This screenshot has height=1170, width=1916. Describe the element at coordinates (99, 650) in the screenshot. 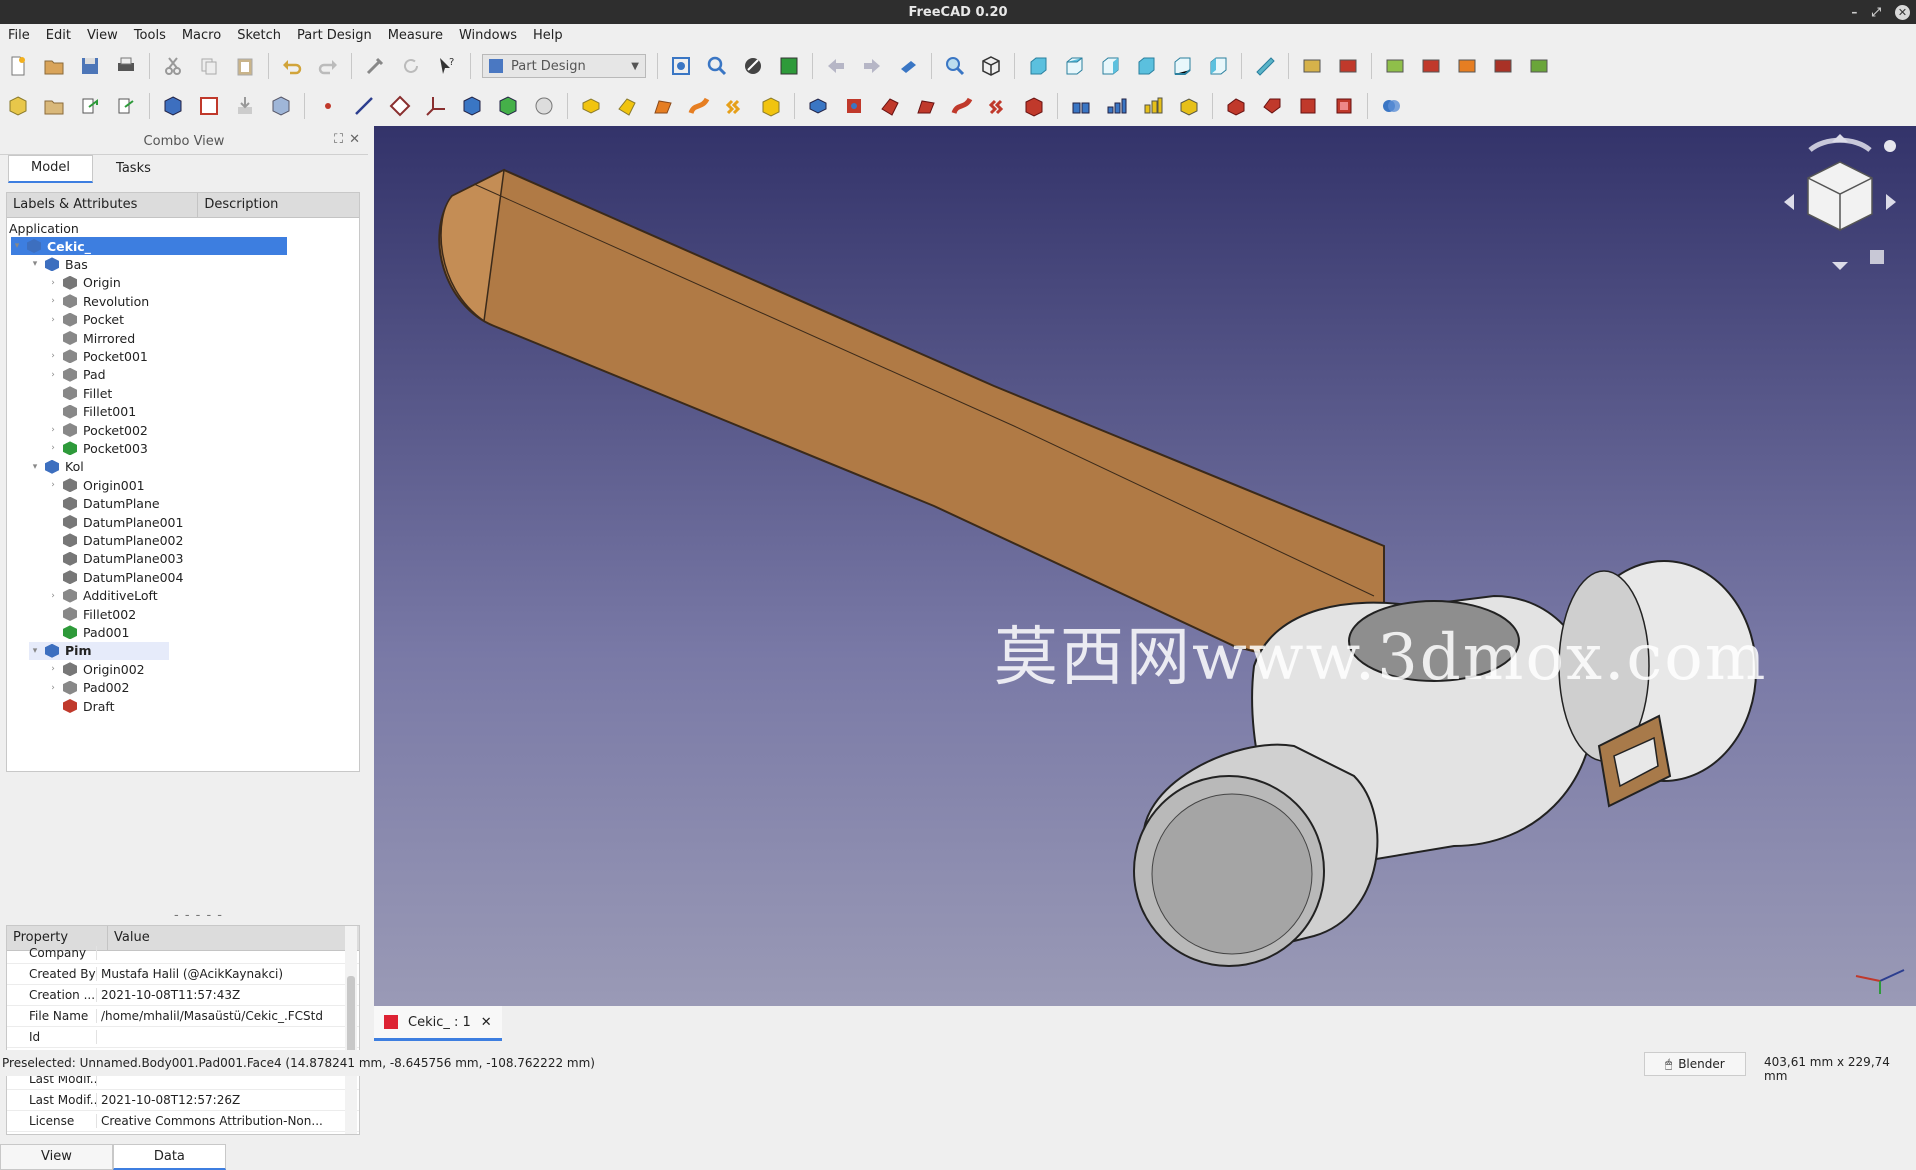

I see `tree-item: ▾ Pim` at that location.